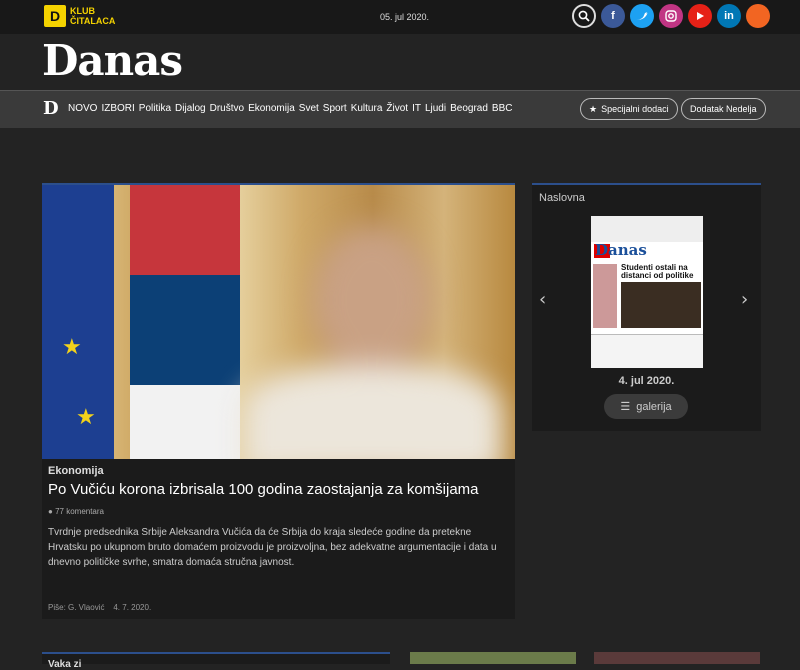  I want to click on club-label-line1: KLUB, so click(82, 11).